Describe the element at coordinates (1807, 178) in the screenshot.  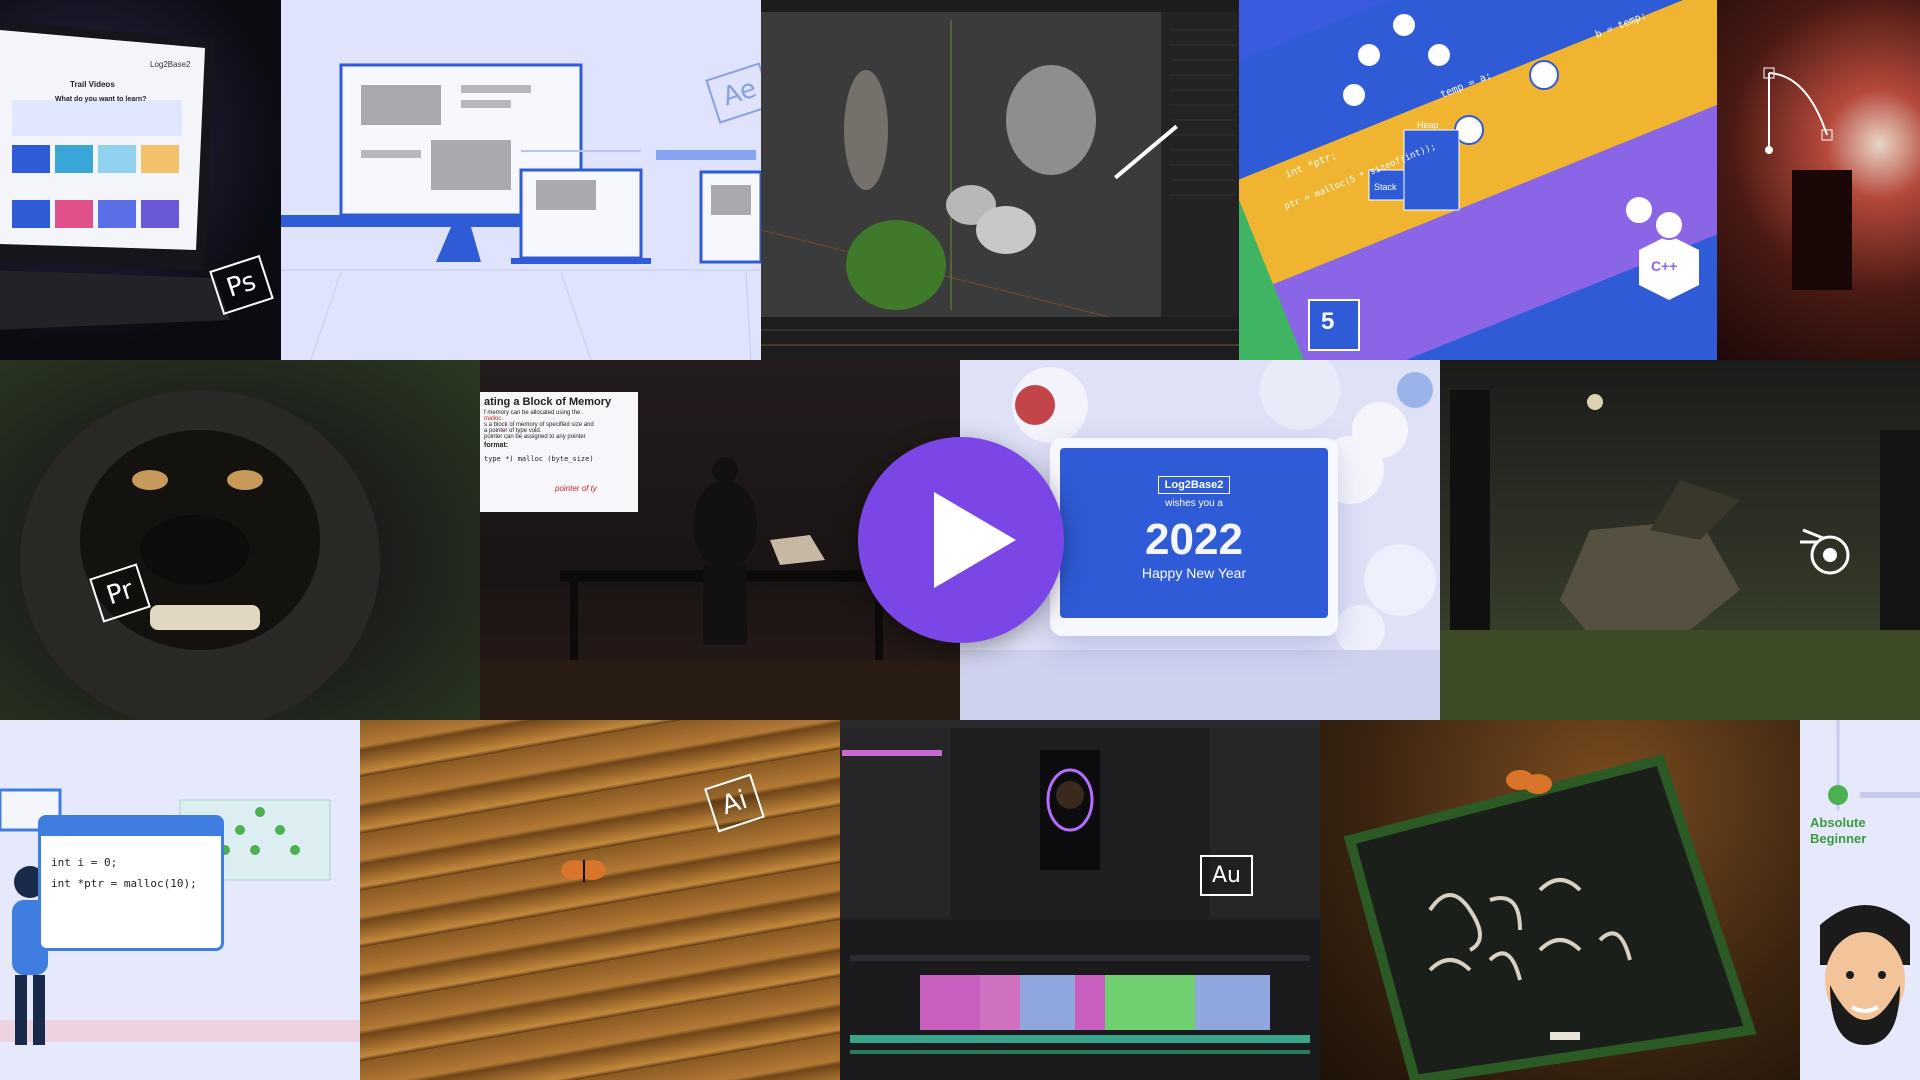
I see `bezier-pen-icon` at that location.